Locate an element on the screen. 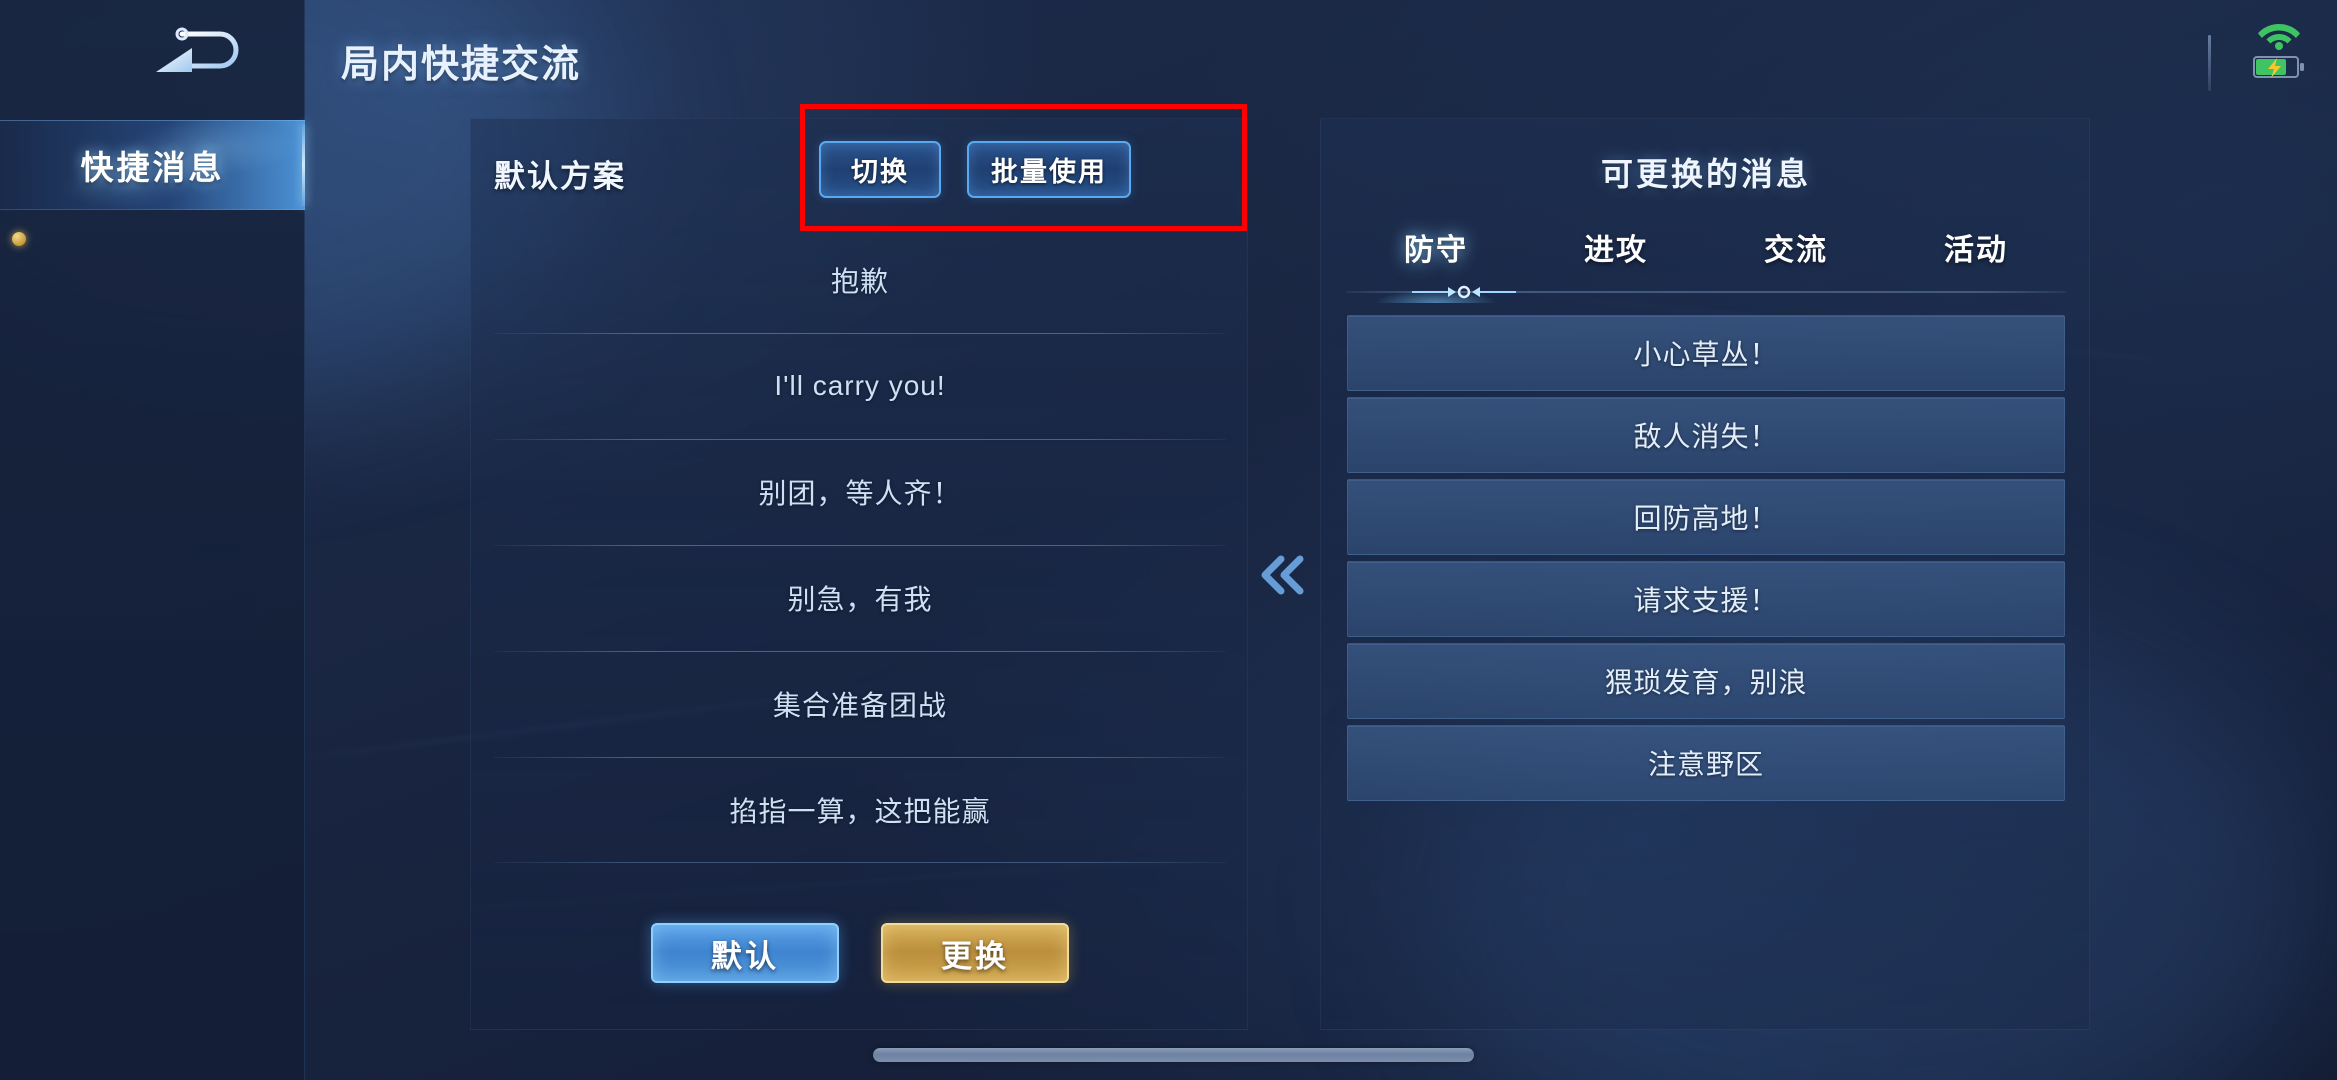 This screenshot has width=2337, height=1080. message-text: 小心草丛！ is located at coordinates (1706, 354).